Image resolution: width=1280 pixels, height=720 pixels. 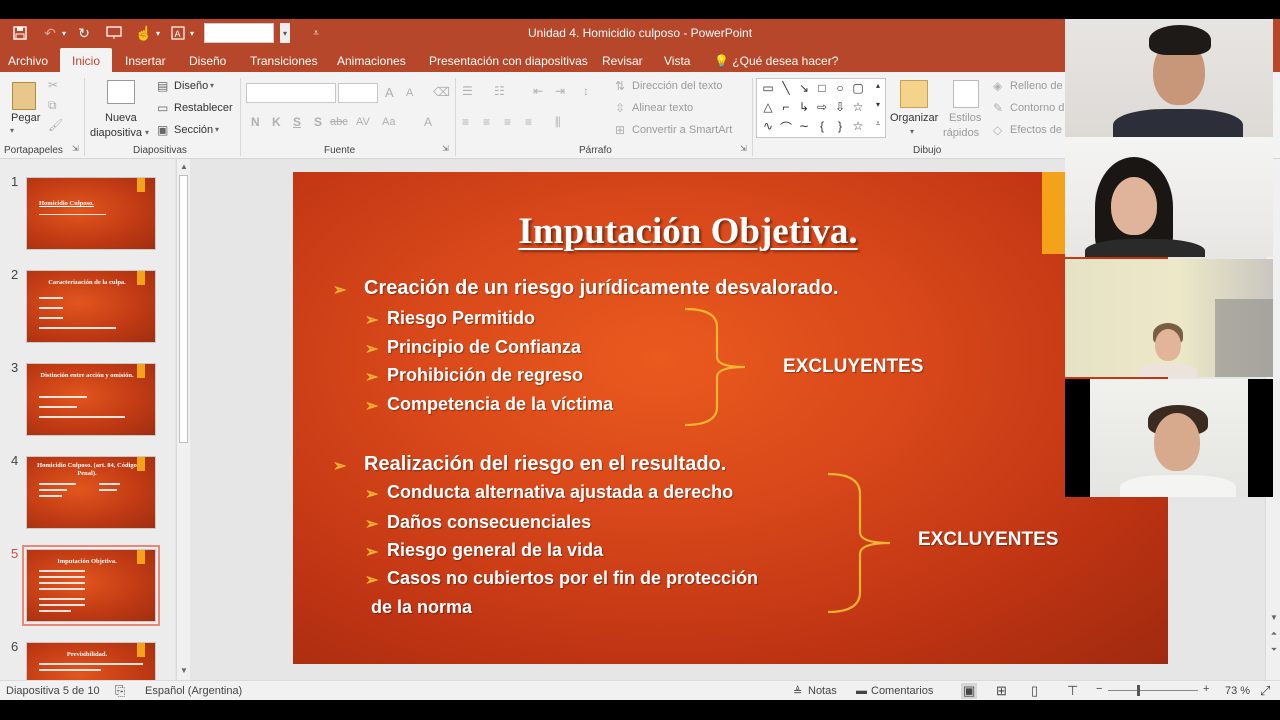 What do you see at coordinates (878, 104) in the screenshot?
I see `gallery-down-icon: ▾` at bounding box center [878, 104].